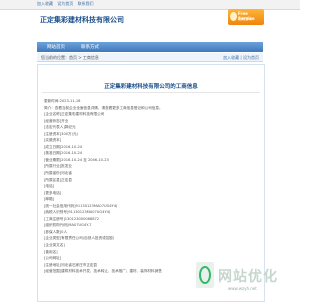  What do you see at coordinates (45, 3) in the screenshot?
I see `bookmark-link: 加入收藏` at bounding box center [45, 3].